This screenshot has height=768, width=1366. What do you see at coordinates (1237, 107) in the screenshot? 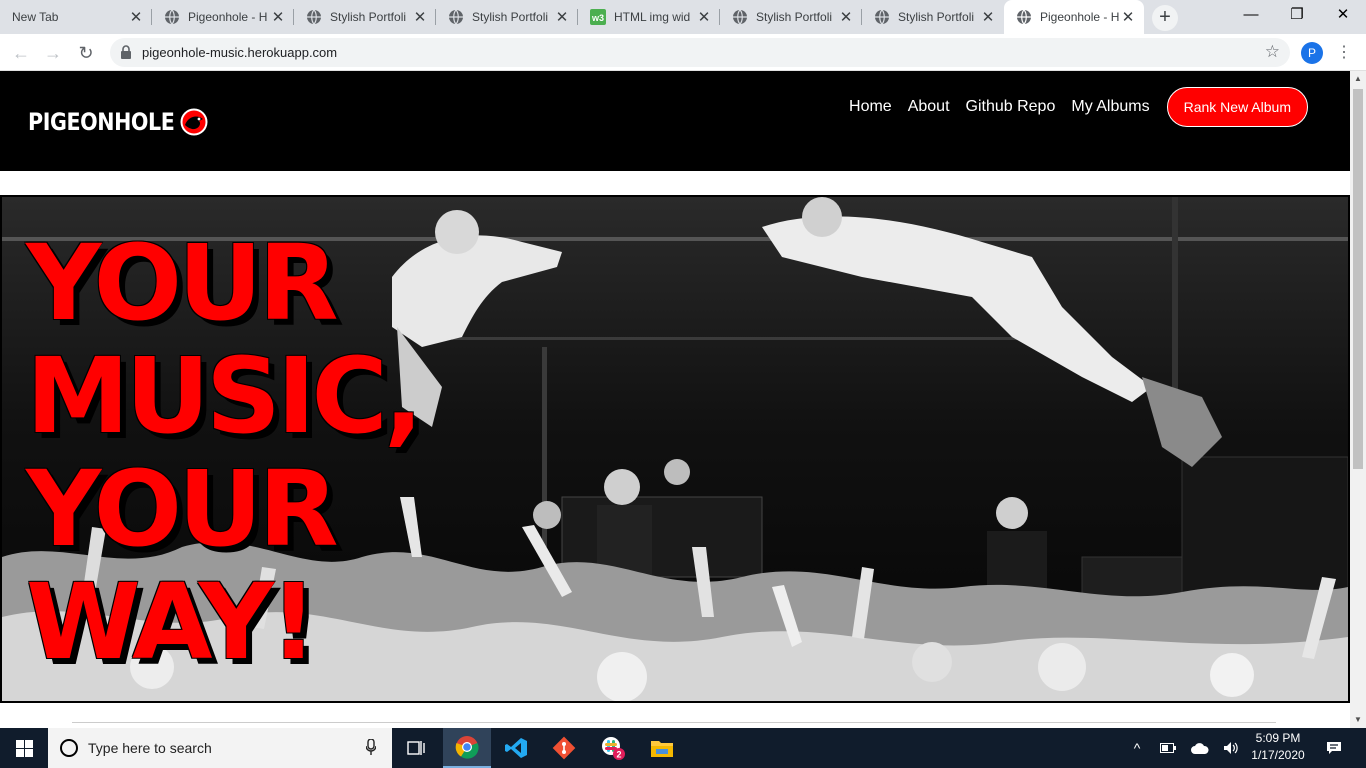
I see `rank-new-album-button: Rank New Album` at bounding box center [1237, 107].